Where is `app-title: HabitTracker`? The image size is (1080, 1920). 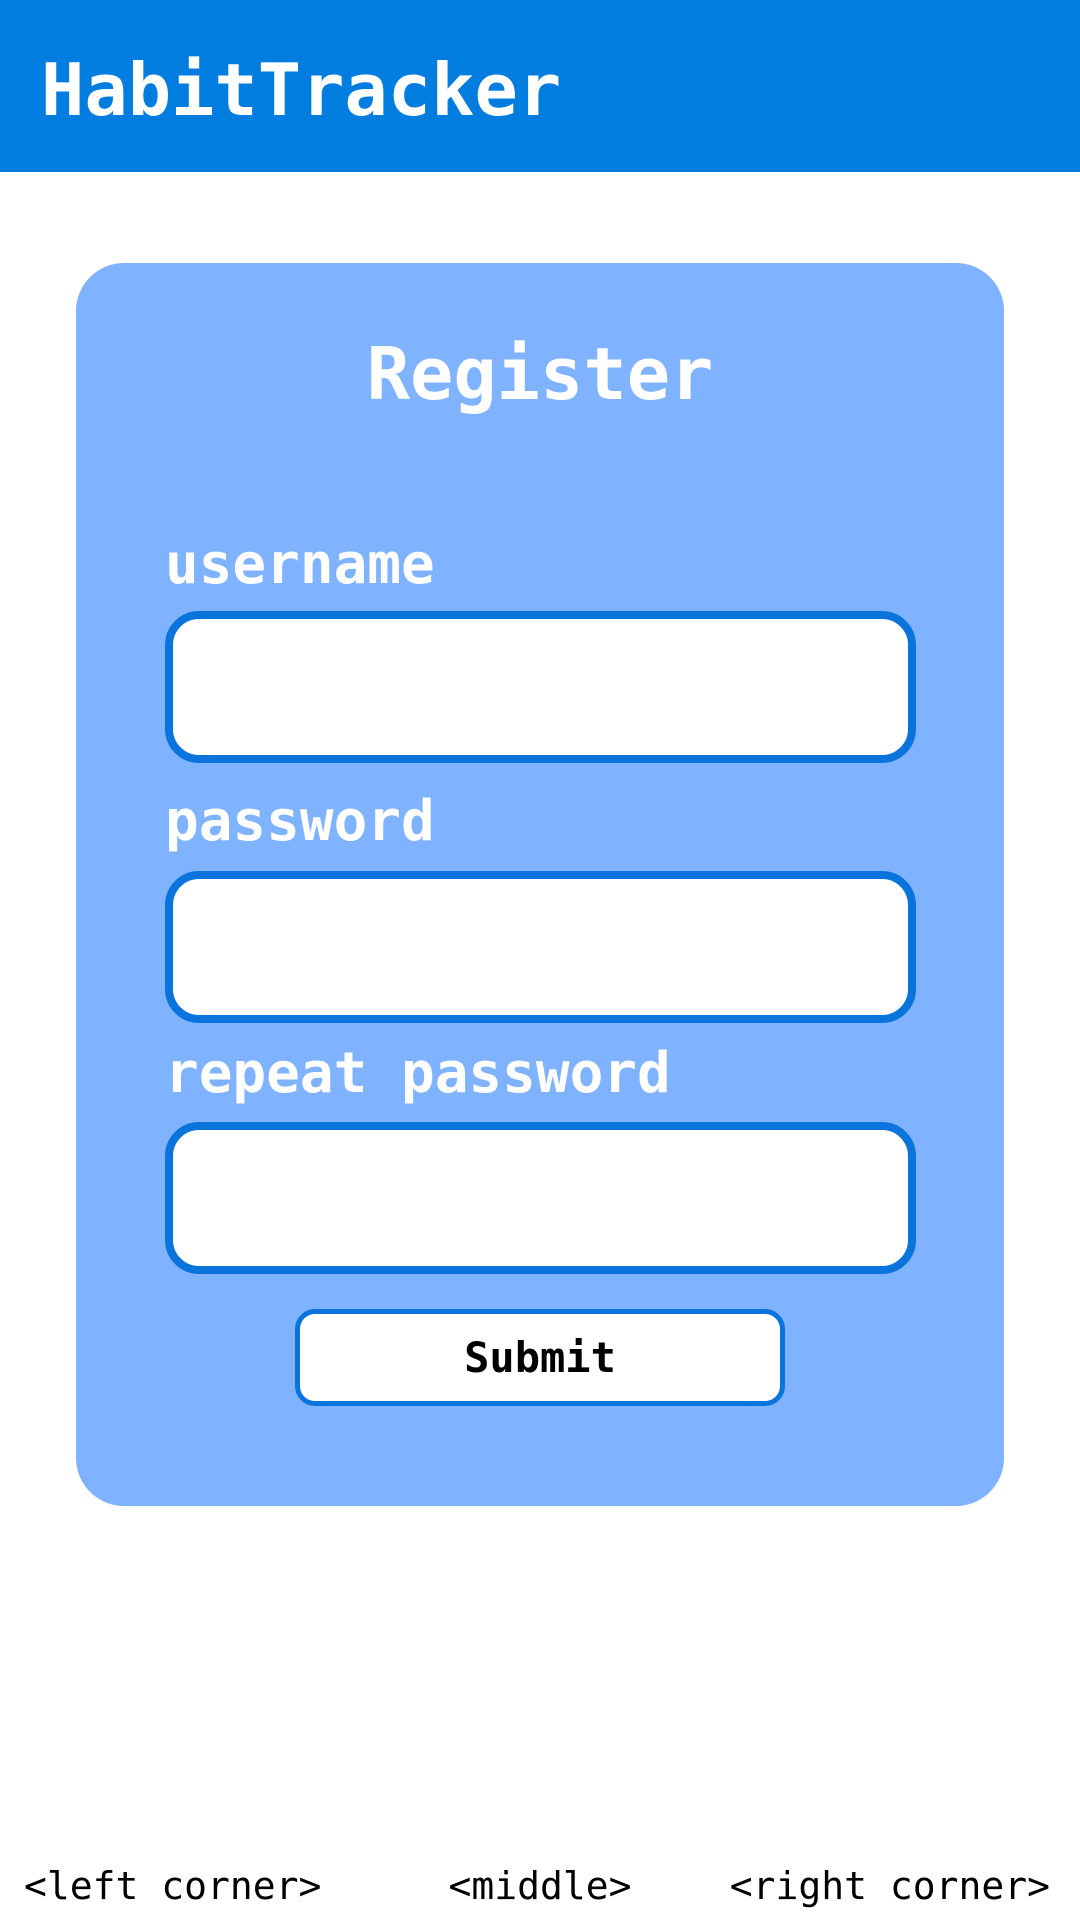 app-title: HabitTracker is located at coordinates (301, 90).